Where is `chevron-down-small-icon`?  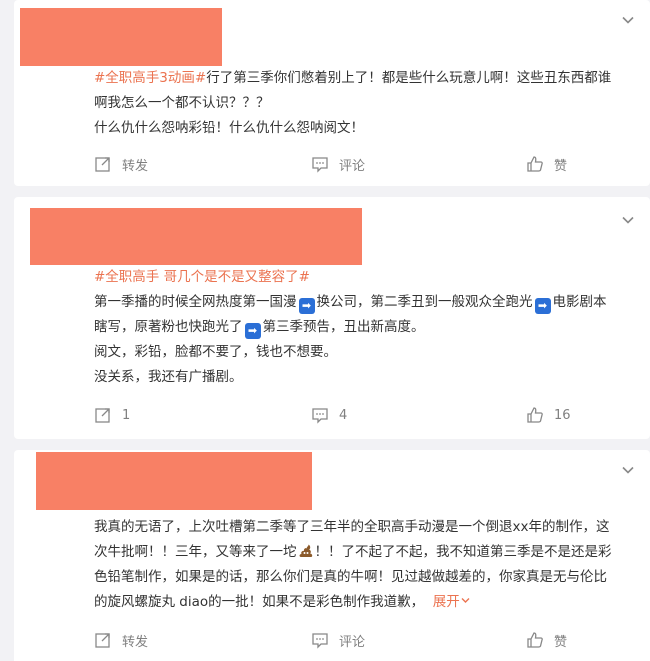 chevron-down-small-icon is located at coordinates (465, 600).